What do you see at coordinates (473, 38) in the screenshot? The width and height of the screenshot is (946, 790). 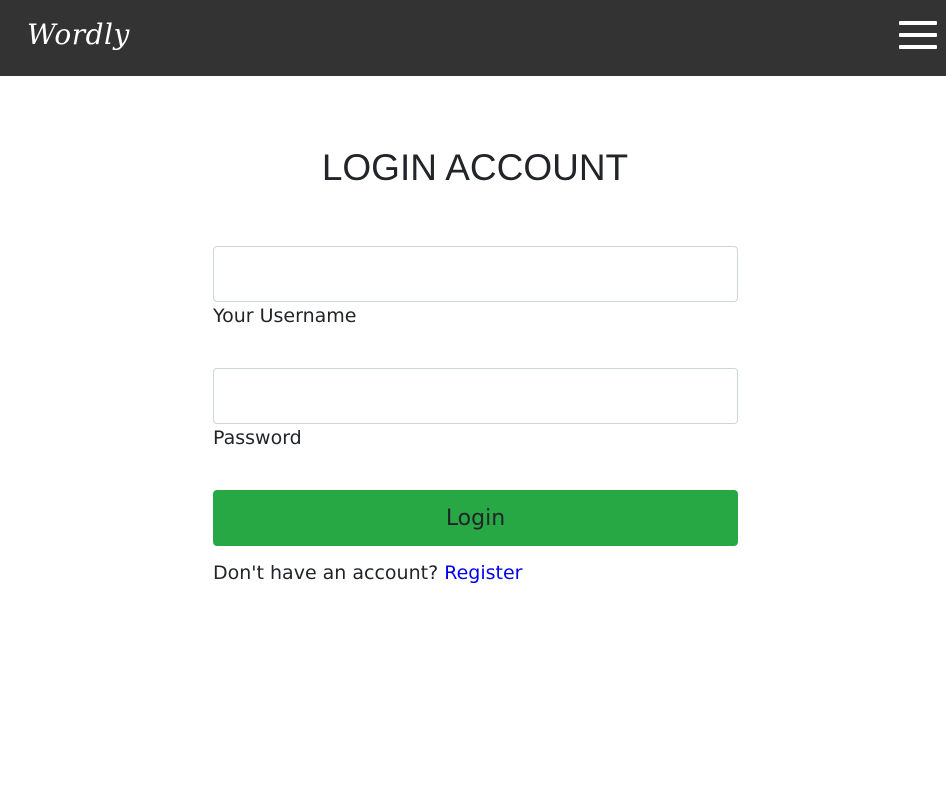 I see `navbar: Wordly` at bounding box center [473, 38].